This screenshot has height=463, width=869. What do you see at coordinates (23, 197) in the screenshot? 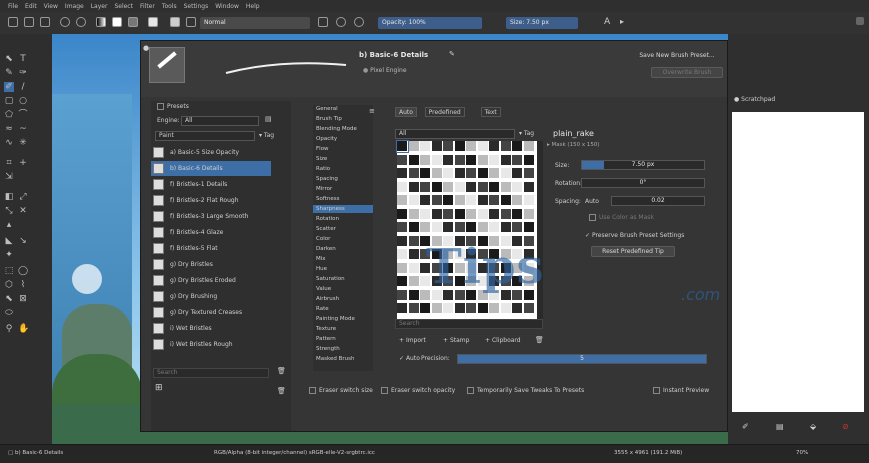
I see `color-picker-icon: ⤢` at bounding box center [23, 197].